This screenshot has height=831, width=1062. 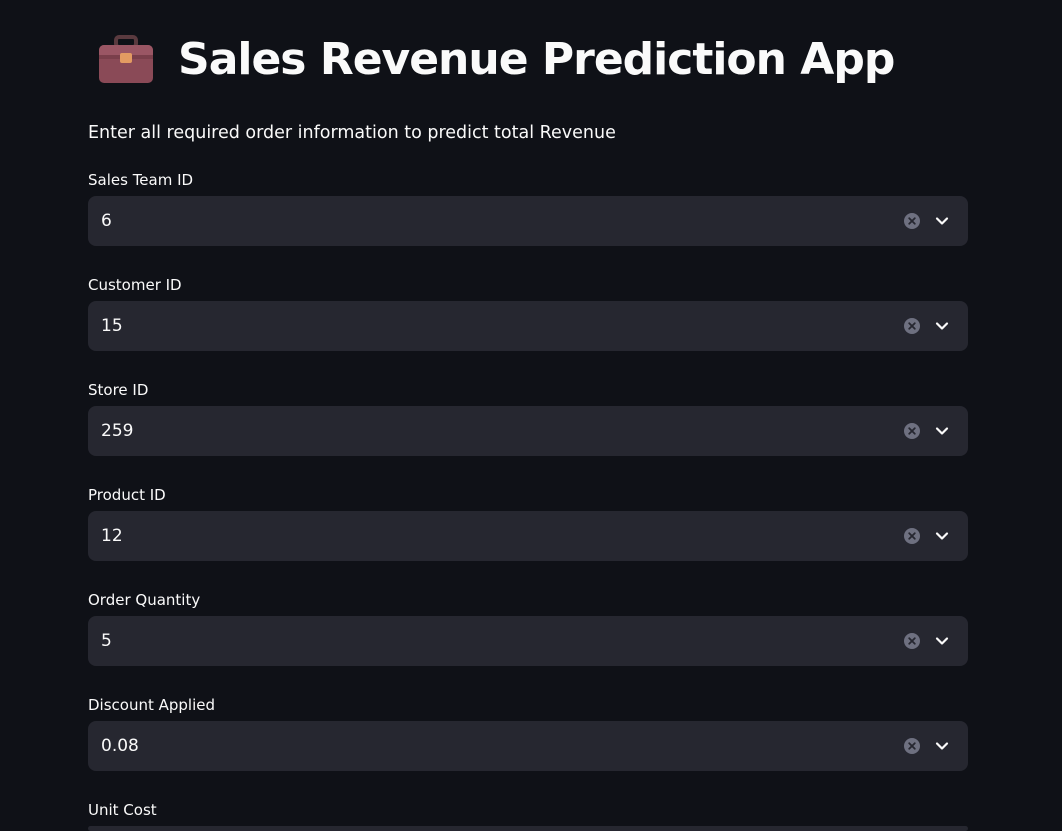 What do you see at coordinates (135, 285) in the screenshot?
I see `field-label: Customer ID` at bounding box center [135, 285].